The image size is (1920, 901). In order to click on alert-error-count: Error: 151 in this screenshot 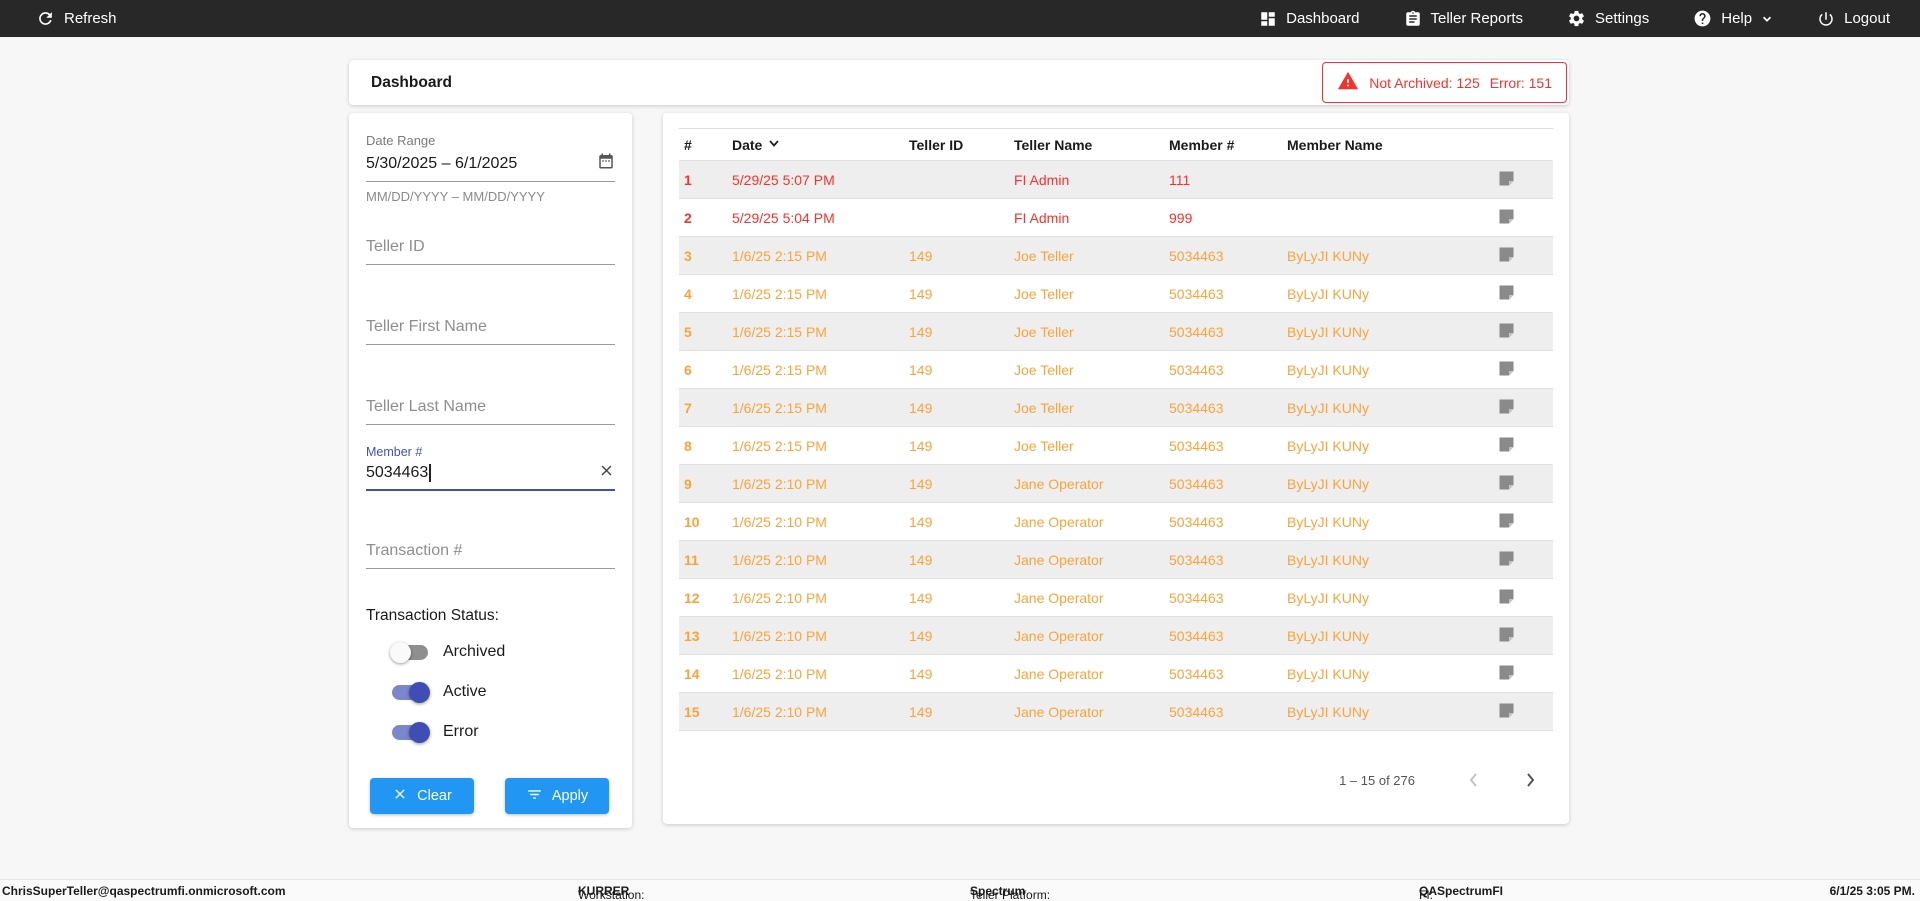, I will do `click(1520, 82)`.